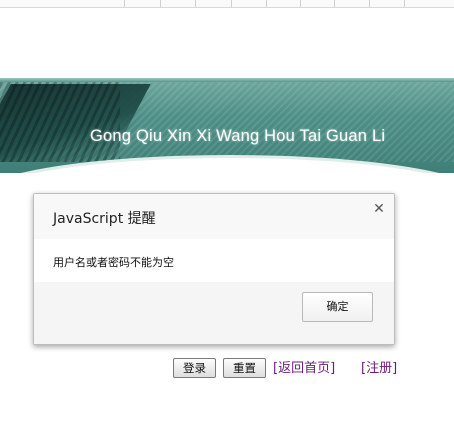 The image size is (454, 427). Describe the element at coordinates (194, 368) in the screenshot. I see `login-button: 登录` at that location.